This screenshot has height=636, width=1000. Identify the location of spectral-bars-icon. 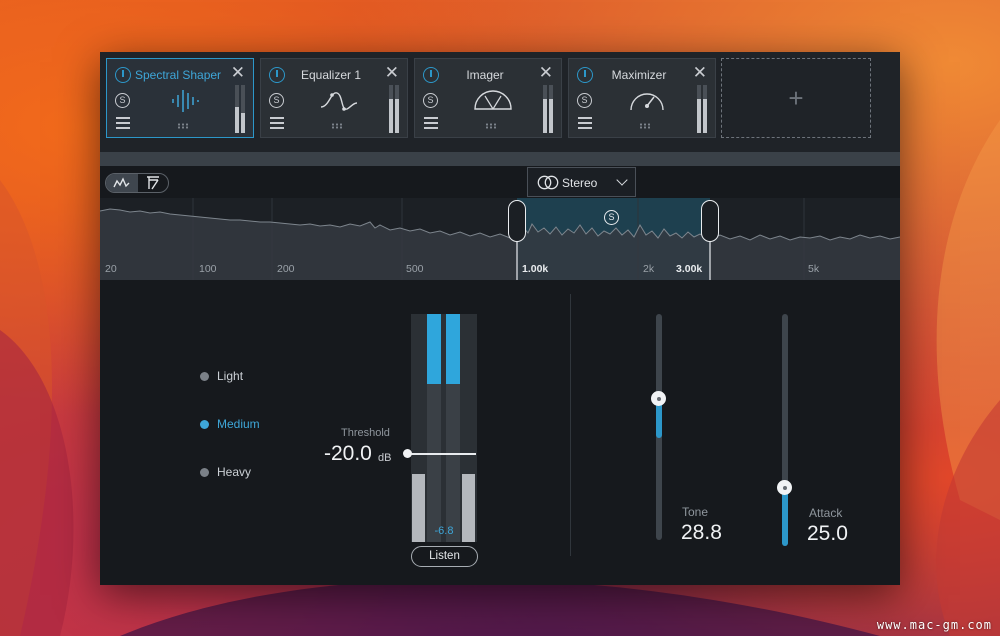
(185, 101).